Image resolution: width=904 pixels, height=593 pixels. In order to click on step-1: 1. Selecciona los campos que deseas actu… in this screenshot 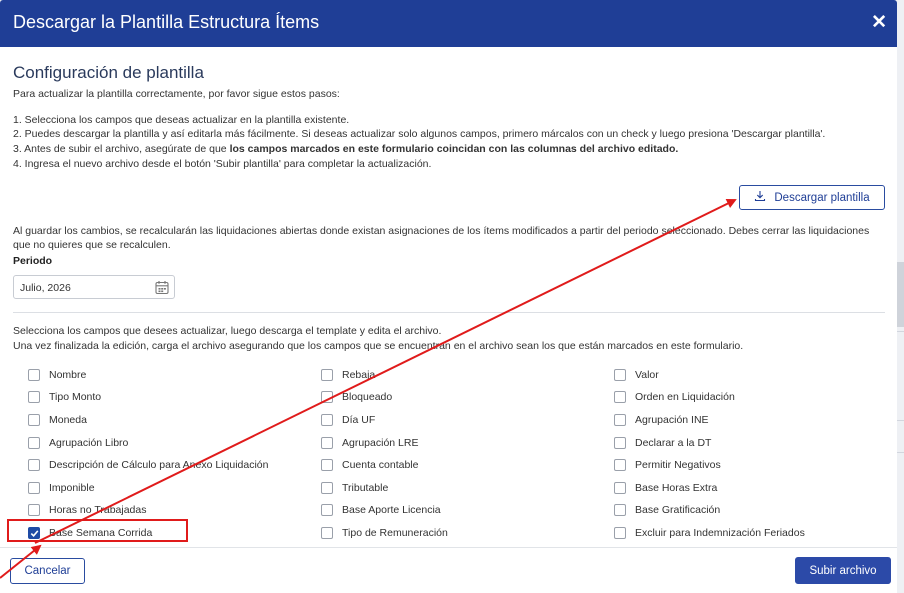, I will do `click(181, 120)`.